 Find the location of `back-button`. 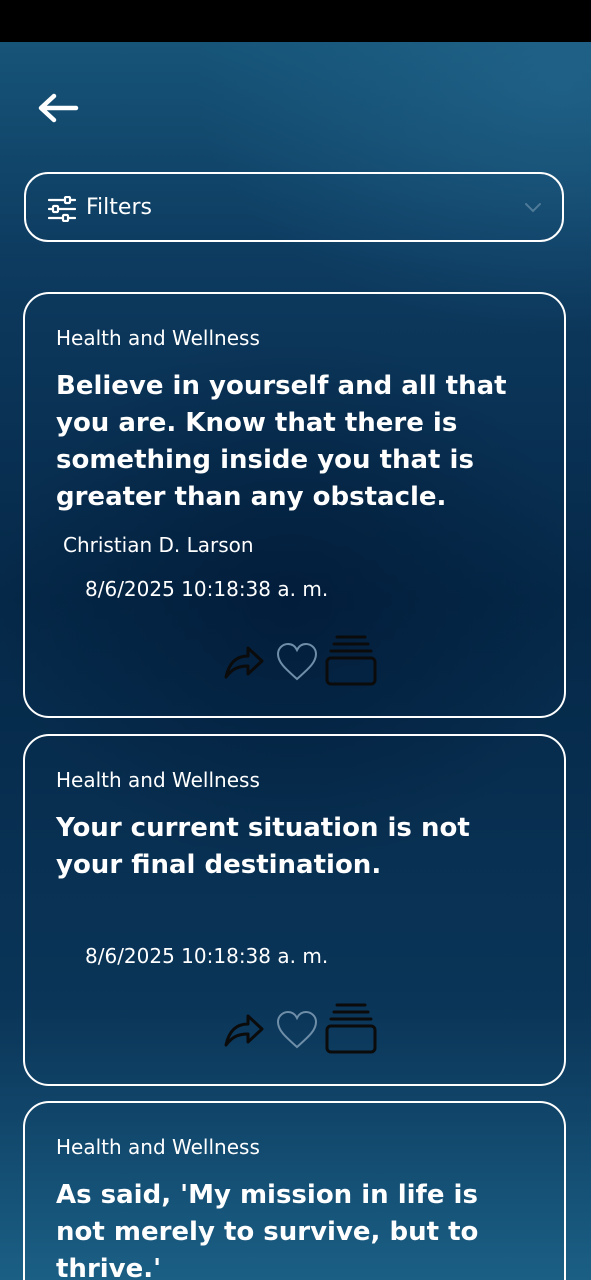

back-button is located at coordinates (58, 108).